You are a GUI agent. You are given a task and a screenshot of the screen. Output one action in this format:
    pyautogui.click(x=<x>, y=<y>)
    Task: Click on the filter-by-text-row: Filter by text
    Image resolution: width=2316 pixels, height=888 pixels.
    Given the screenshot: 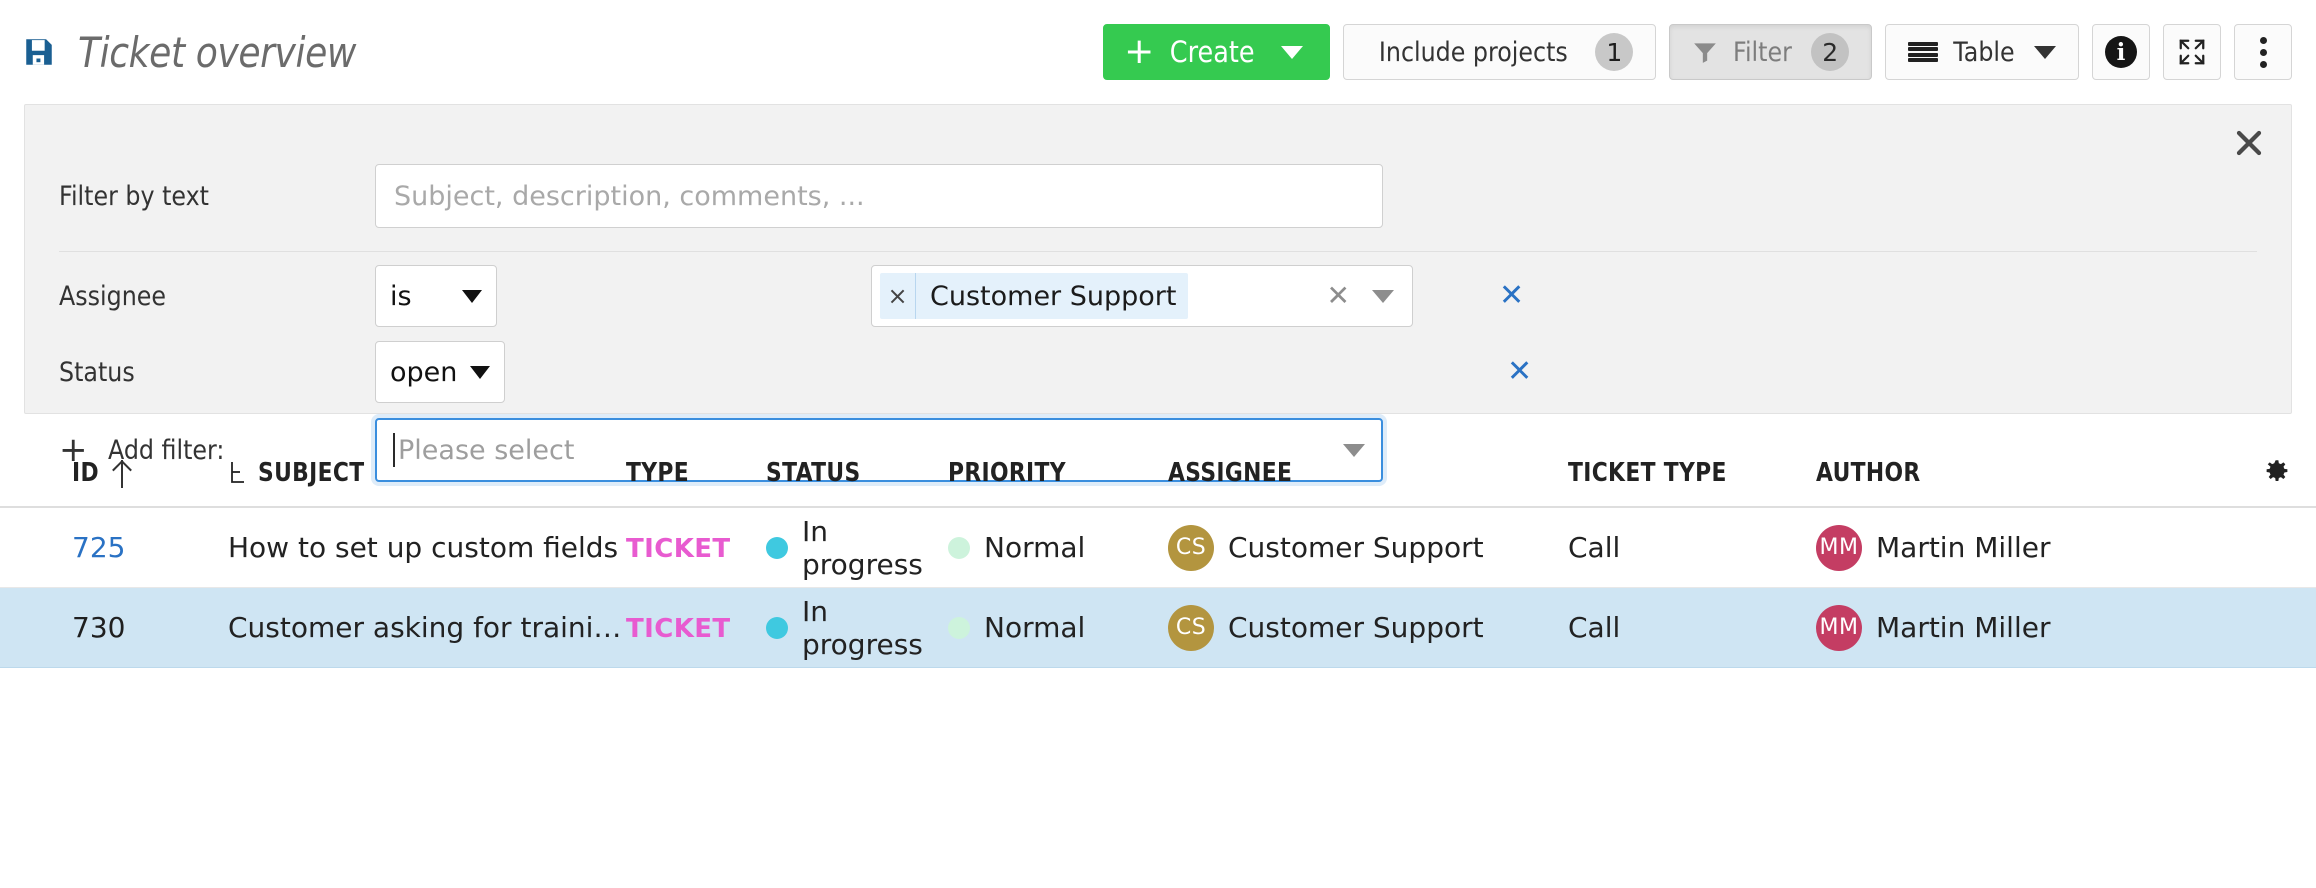 What is the action you would take?
    pyautogui.click(x=1158, y=196)
    